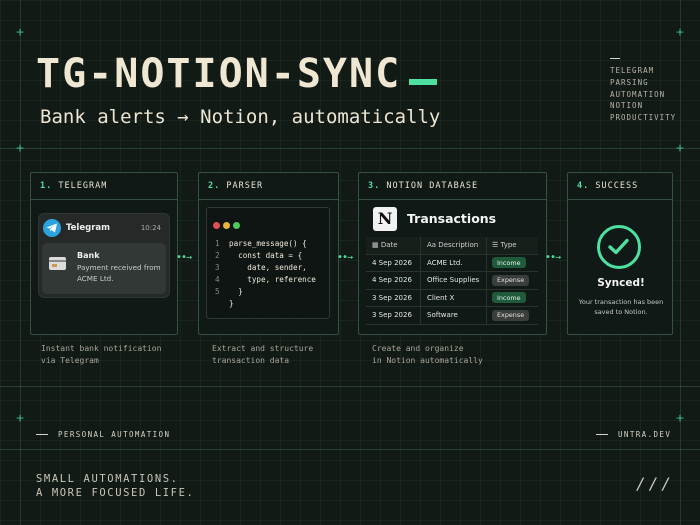 The height and width of the screenshot is (525, 700). Describe the element at coordinates (229, 291) in the screenshot. I see `code-line: 5 }` at that location.